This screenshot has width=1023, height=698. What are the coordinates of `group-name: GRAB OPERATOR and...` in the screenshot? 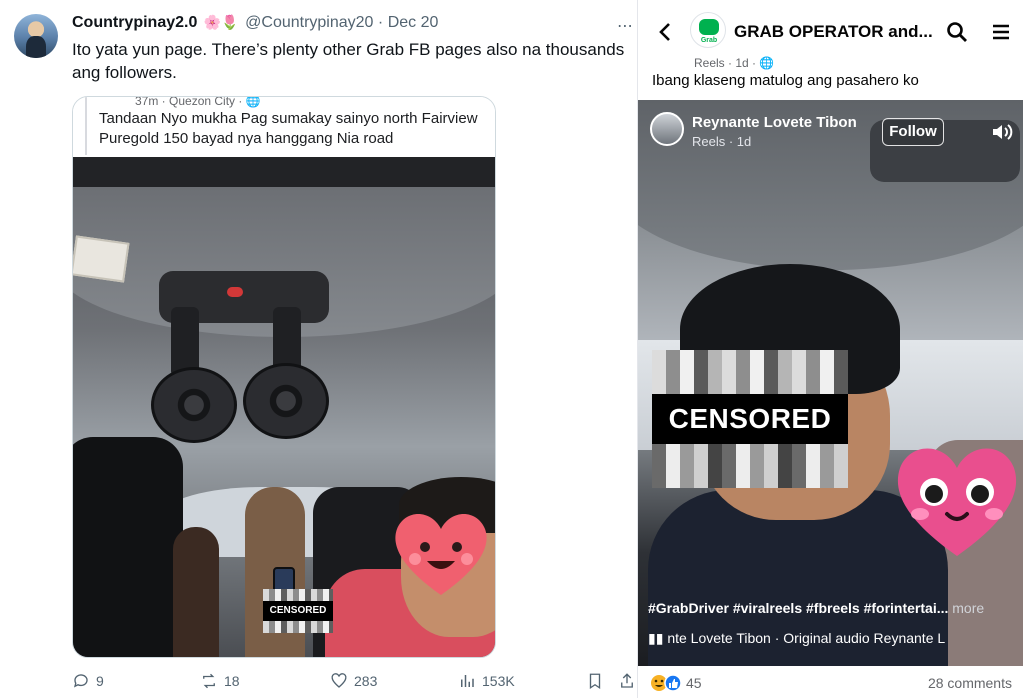 It's located at (833, 32).